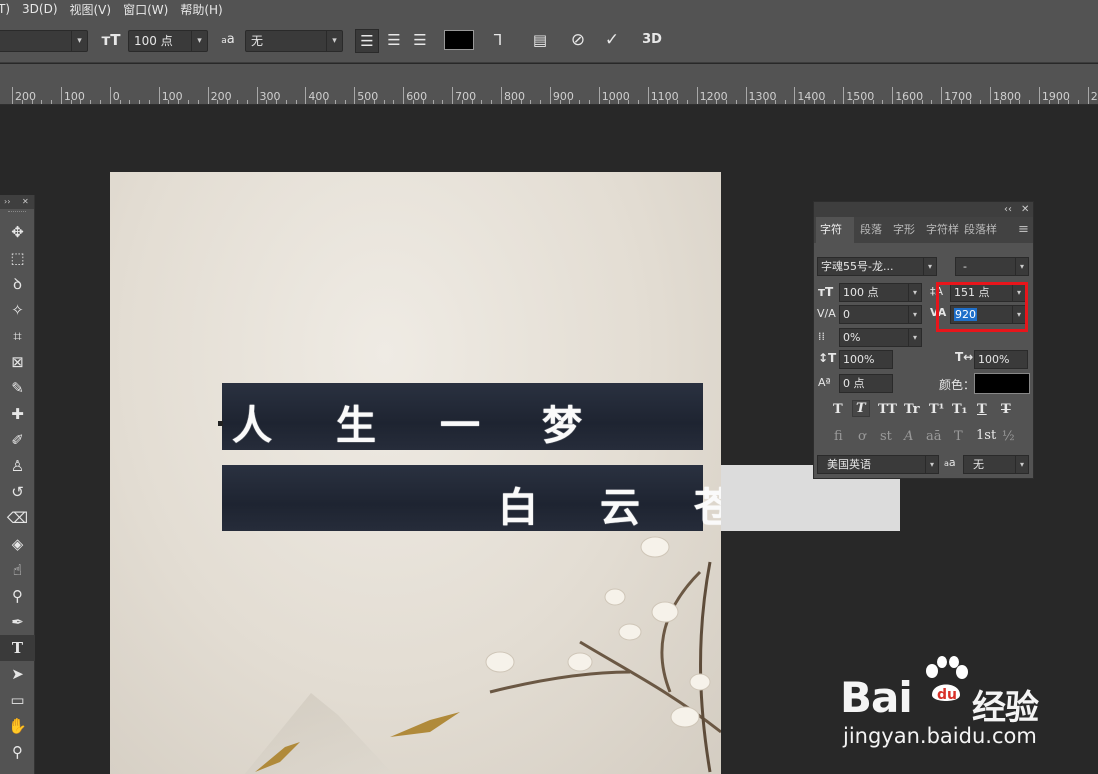 The width and height of the screenshot is (1098, 774). Describe the element at coordinates (986, 435) in the screenshot. I see `ordinals-button: 1st` at that location.